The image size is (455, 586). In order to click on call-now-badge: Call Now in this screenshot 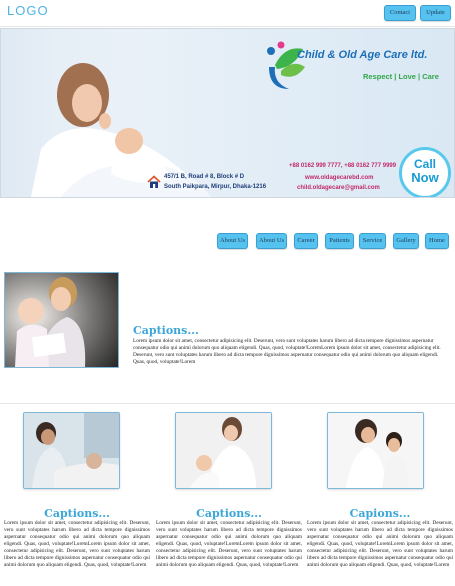, I will do `click(425, 172)`.